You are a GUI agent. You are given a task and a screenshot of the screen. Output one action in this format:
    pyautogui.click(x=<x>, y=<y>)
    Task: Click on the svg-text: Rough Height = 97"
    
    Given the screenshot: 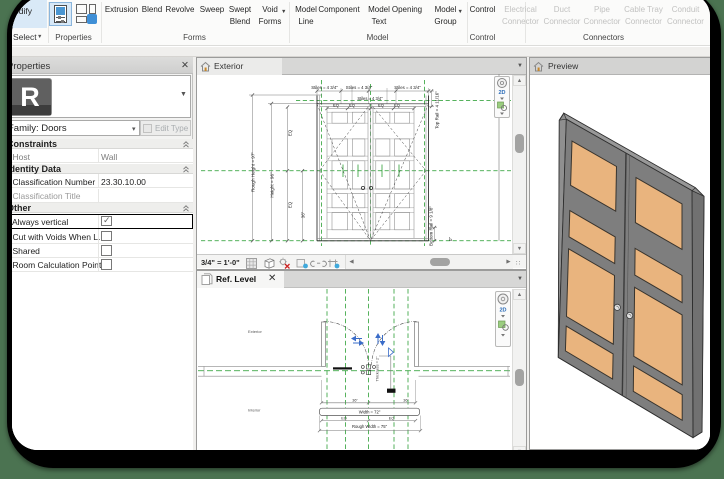 What is the action you would take?
    pyautogui.click(x=253, y=172)
    